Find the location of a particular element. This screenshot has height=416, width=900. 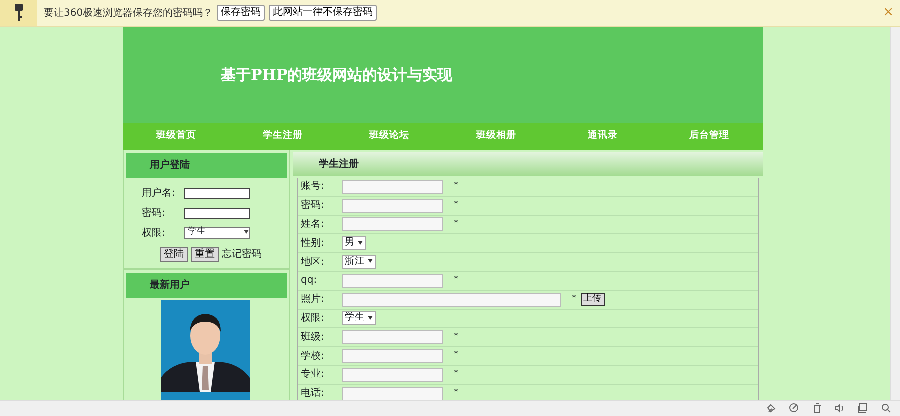

field-label: 账号: is located at coordinates (313, 187).